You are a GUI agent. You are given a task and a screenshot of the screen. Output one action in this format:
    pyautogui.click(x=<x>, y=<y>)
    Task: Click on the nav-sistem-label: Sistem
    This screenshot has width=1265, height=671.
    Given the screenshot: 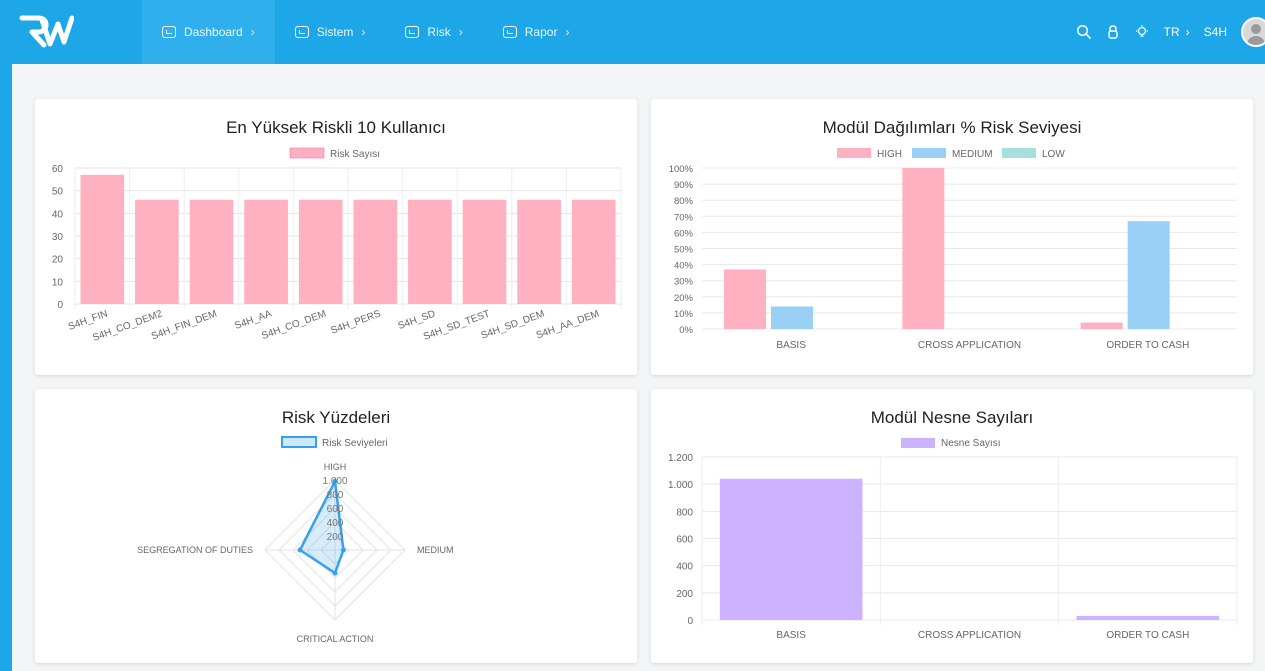 What is the action you would take?
    pyautogui.click(x=335, y=32)
    